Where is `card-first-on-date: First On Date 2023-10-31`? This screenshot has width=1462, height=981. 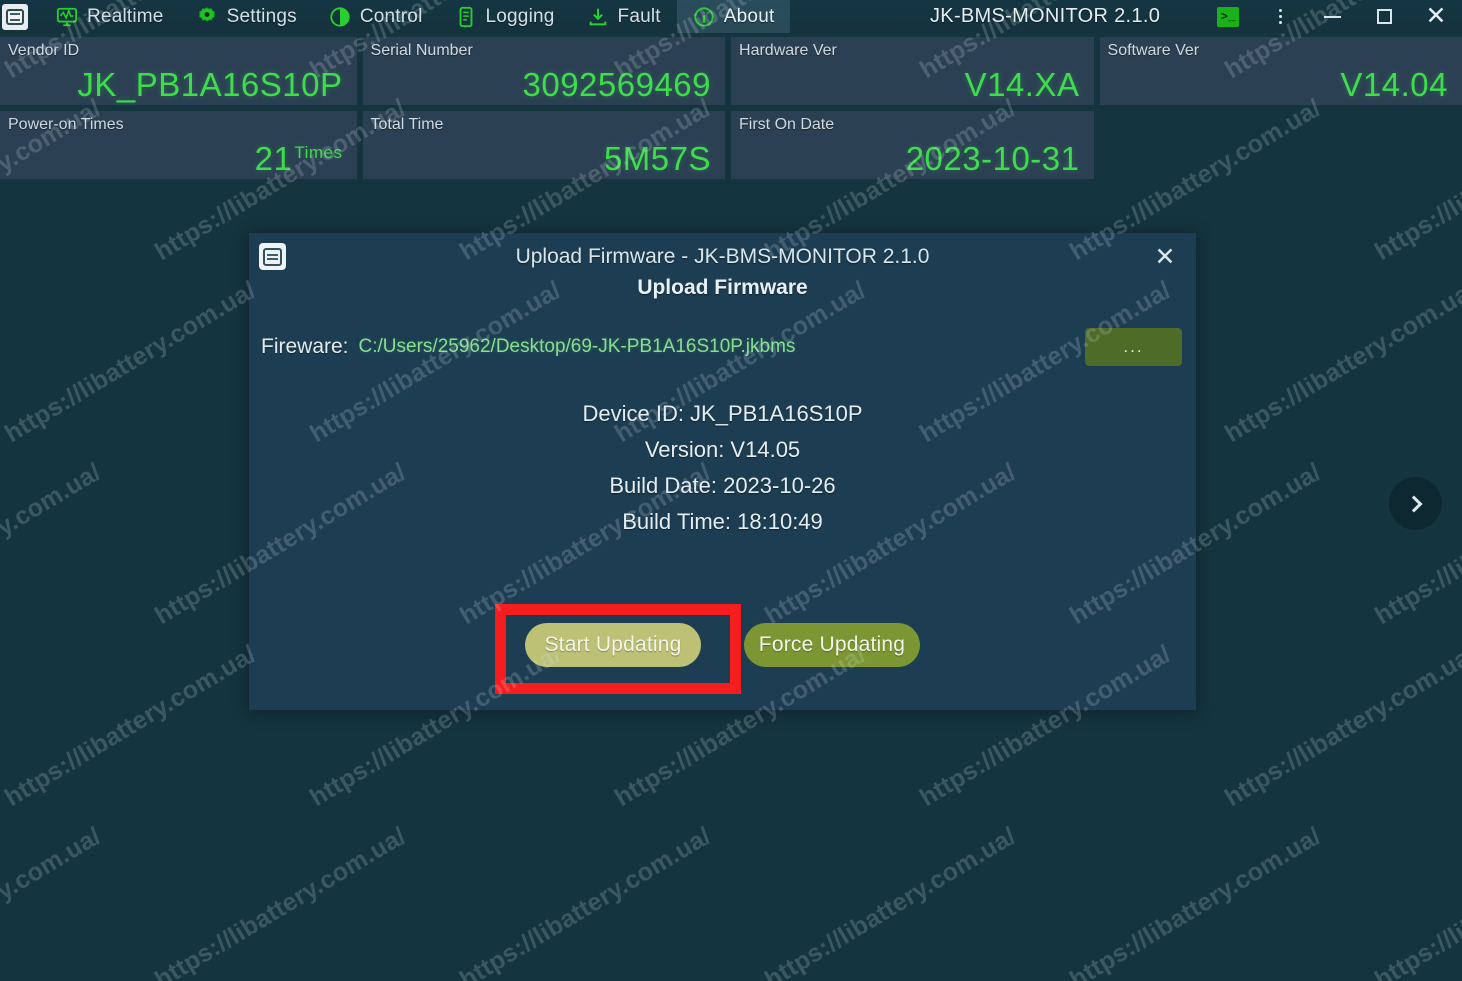 card-first-on-date: First On Date 2023-10-31 is located at coordinates (912, 145).